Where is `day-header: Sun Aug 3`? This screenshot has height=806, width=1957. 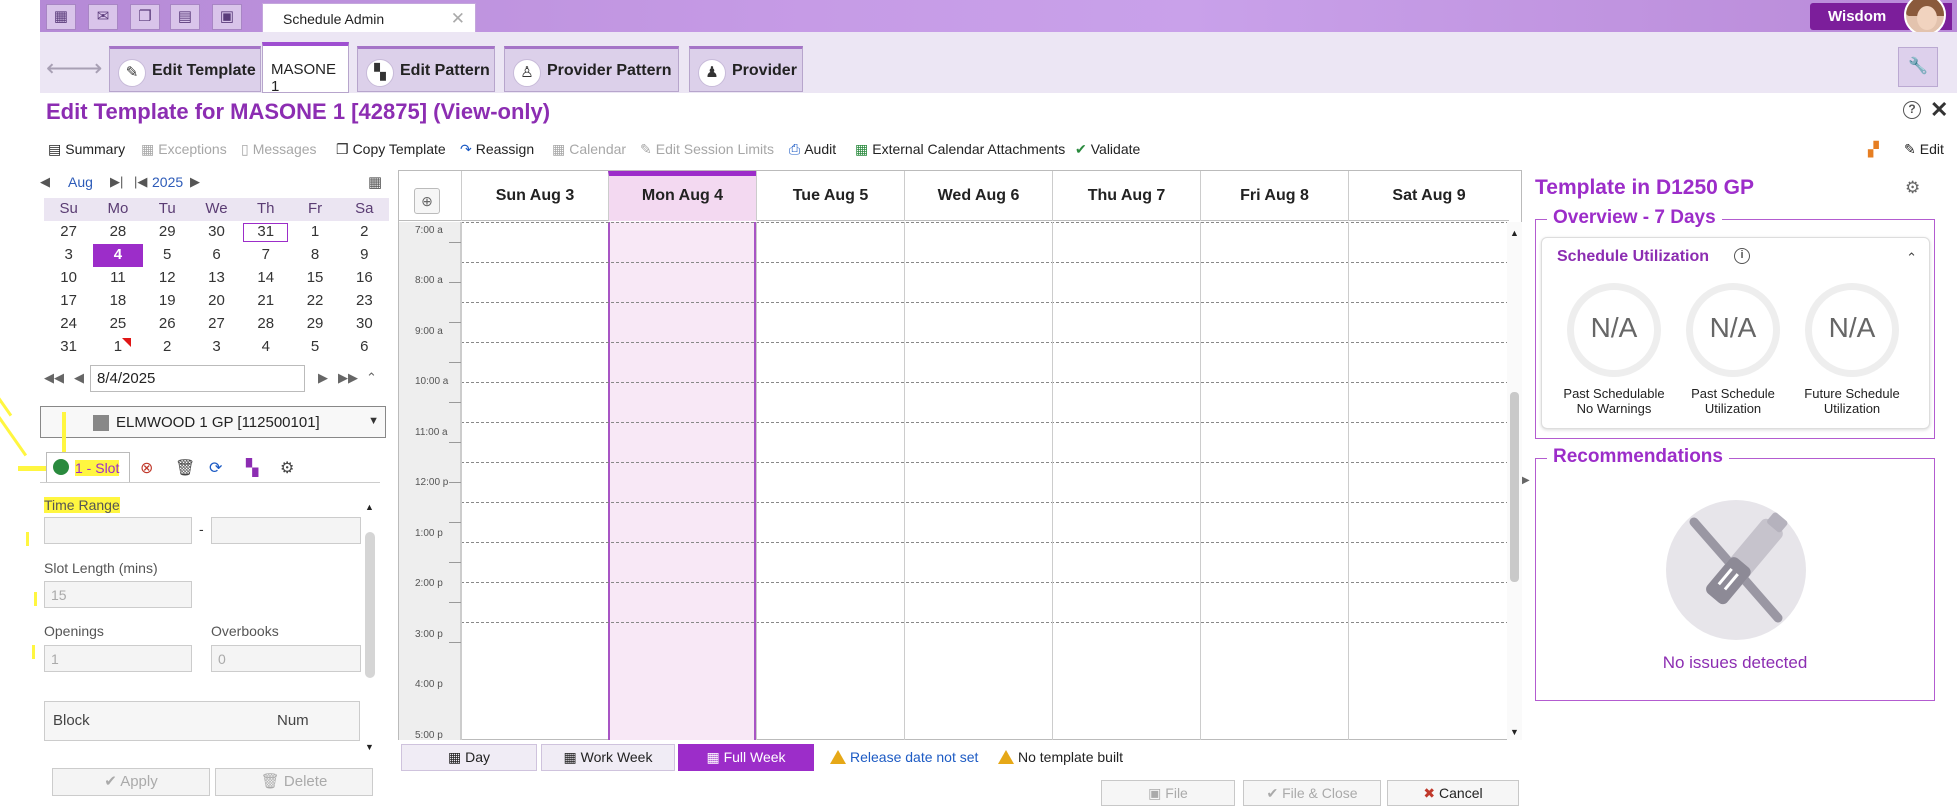
day-header: Sun Aug 3 is located at coordinates (534, 196).